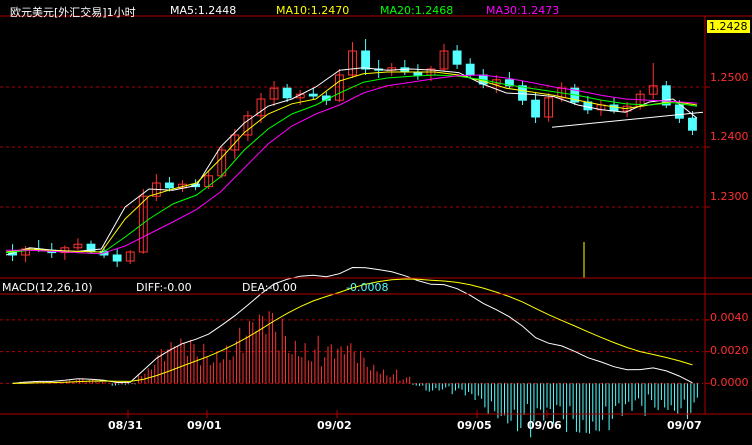 The width and height of the screenshot is (752, 445). I want to click on price-tick-label: 1.2500, so click(729, 77).